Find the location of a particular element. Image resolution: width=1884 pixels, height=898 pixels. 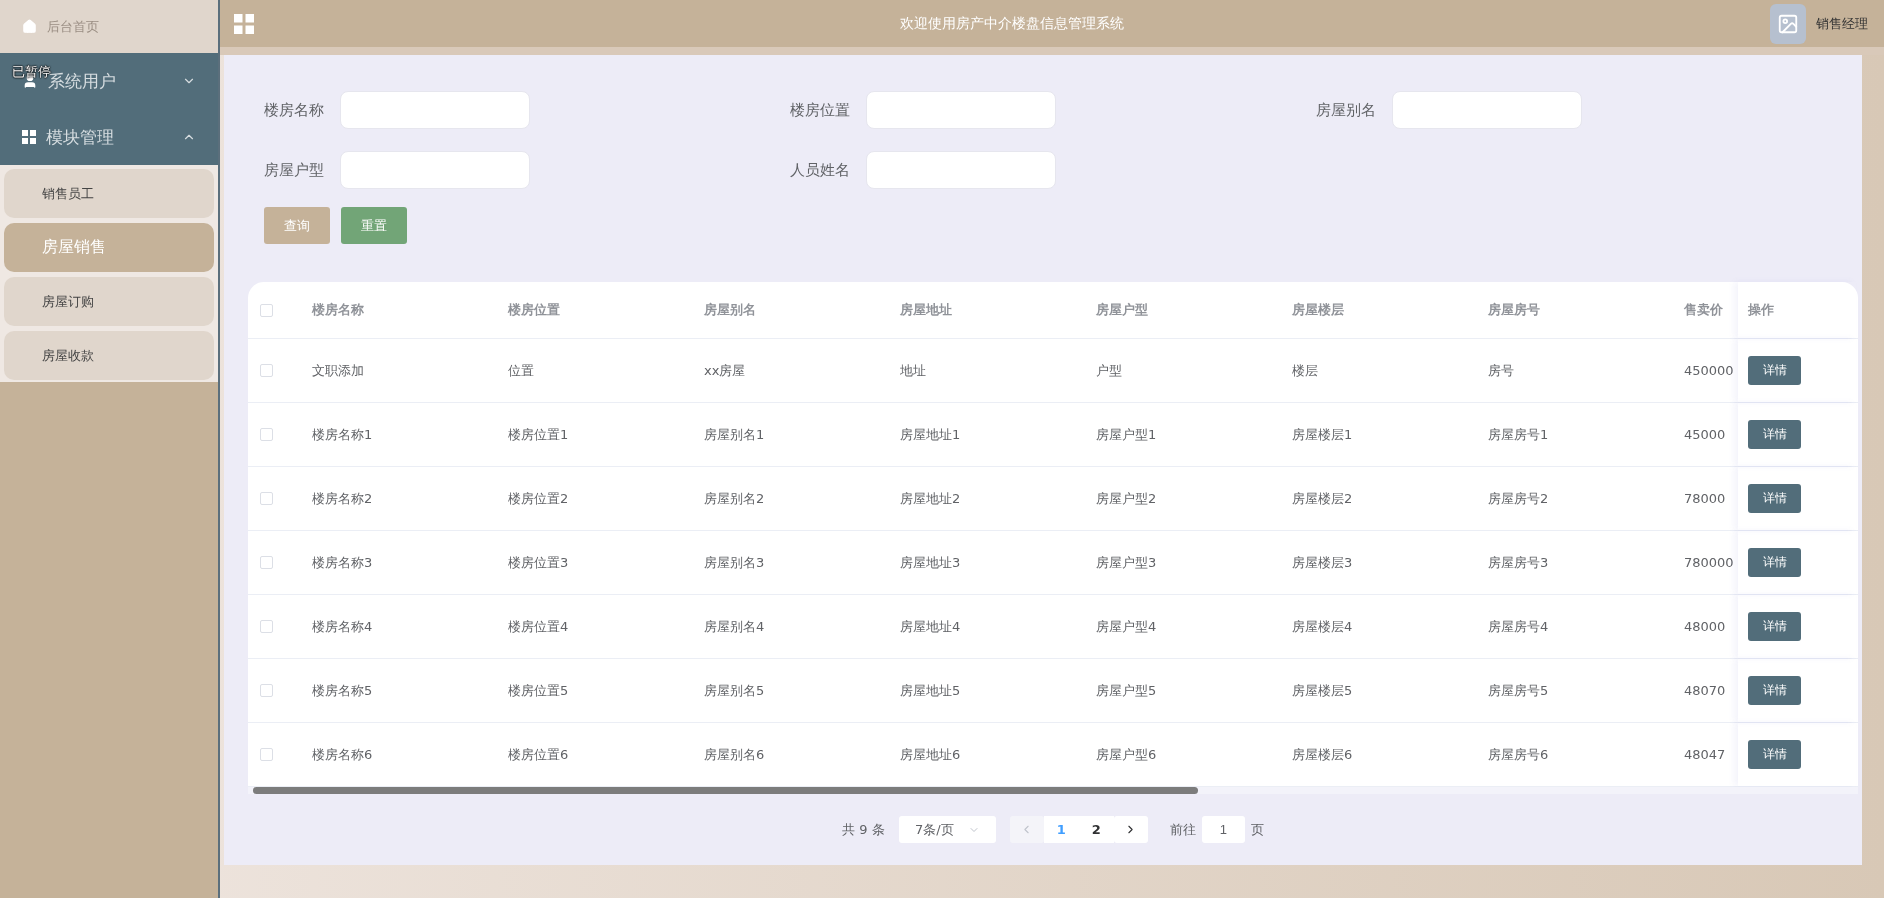

menu-item: 销售员工 is located at coordinates (109, 193).